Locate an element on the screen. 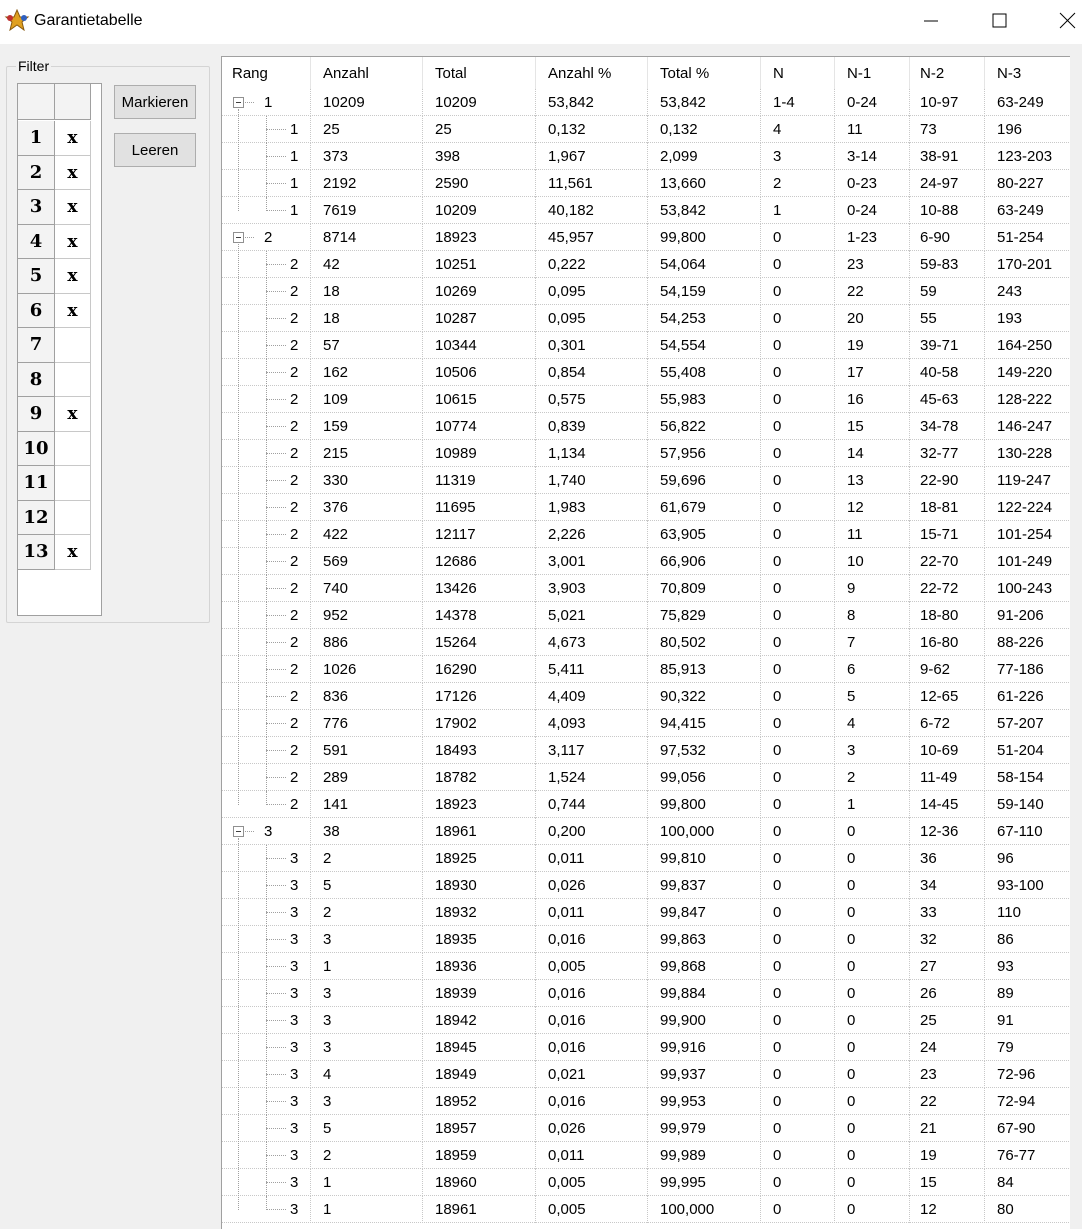 The width and height of the screenshot is (1082, 1229). filter-row: 10 is located at coordinates (54, 448).